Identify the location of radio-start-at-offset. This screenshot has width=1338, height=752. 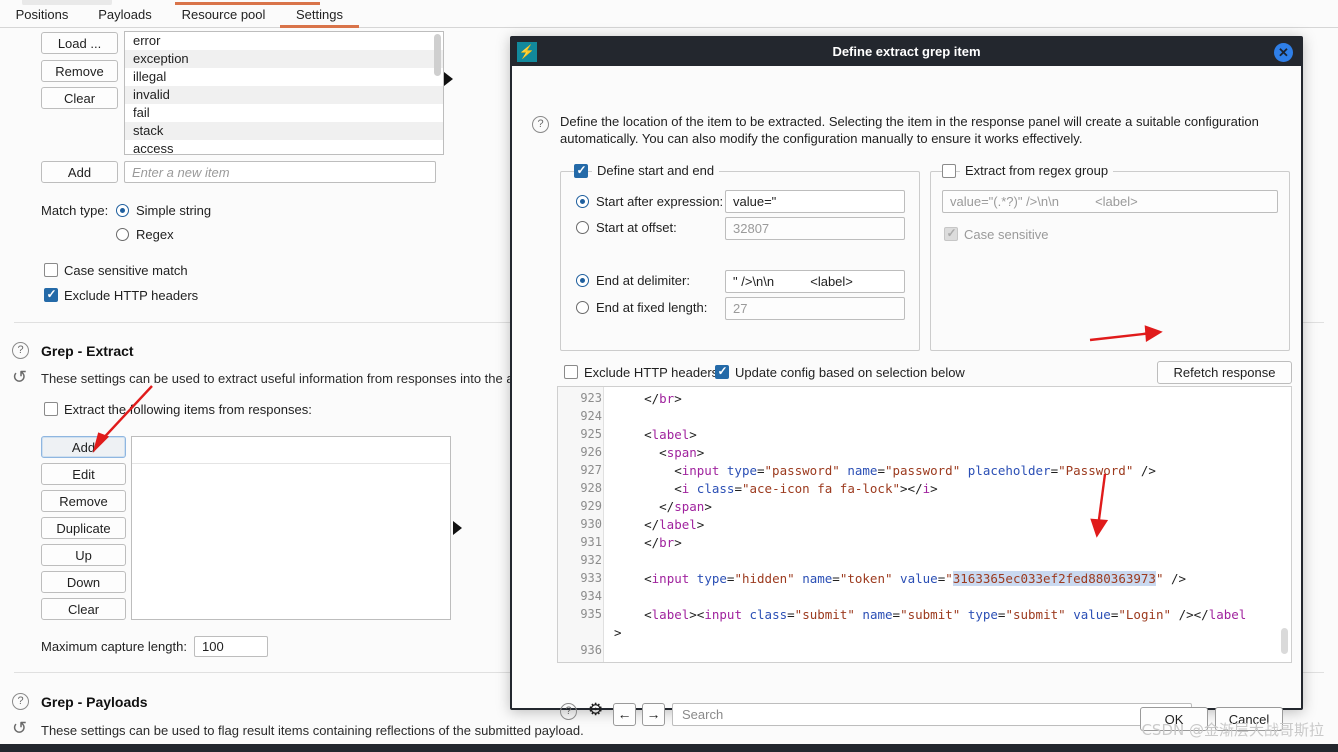
(582, 227).